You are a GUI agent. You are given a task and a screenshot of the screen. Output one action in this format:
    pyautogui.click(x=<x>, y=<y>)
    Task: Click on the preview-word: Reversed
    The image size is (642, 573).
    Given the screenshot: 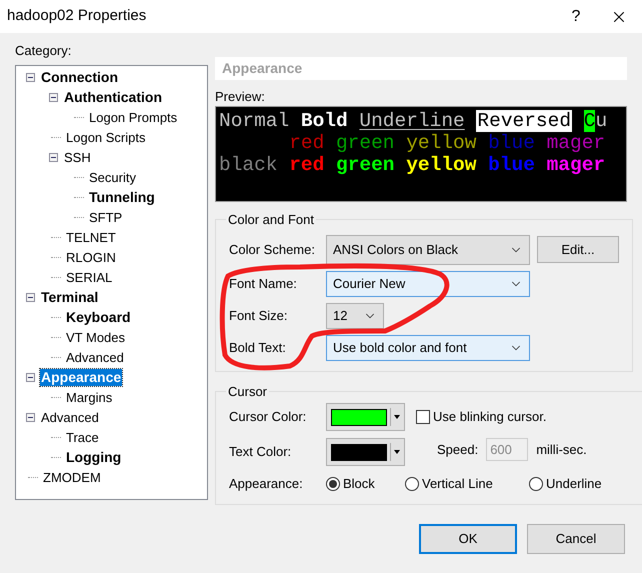 What is the action you would take?
    pyautogui.click(x=524, y=121)
    